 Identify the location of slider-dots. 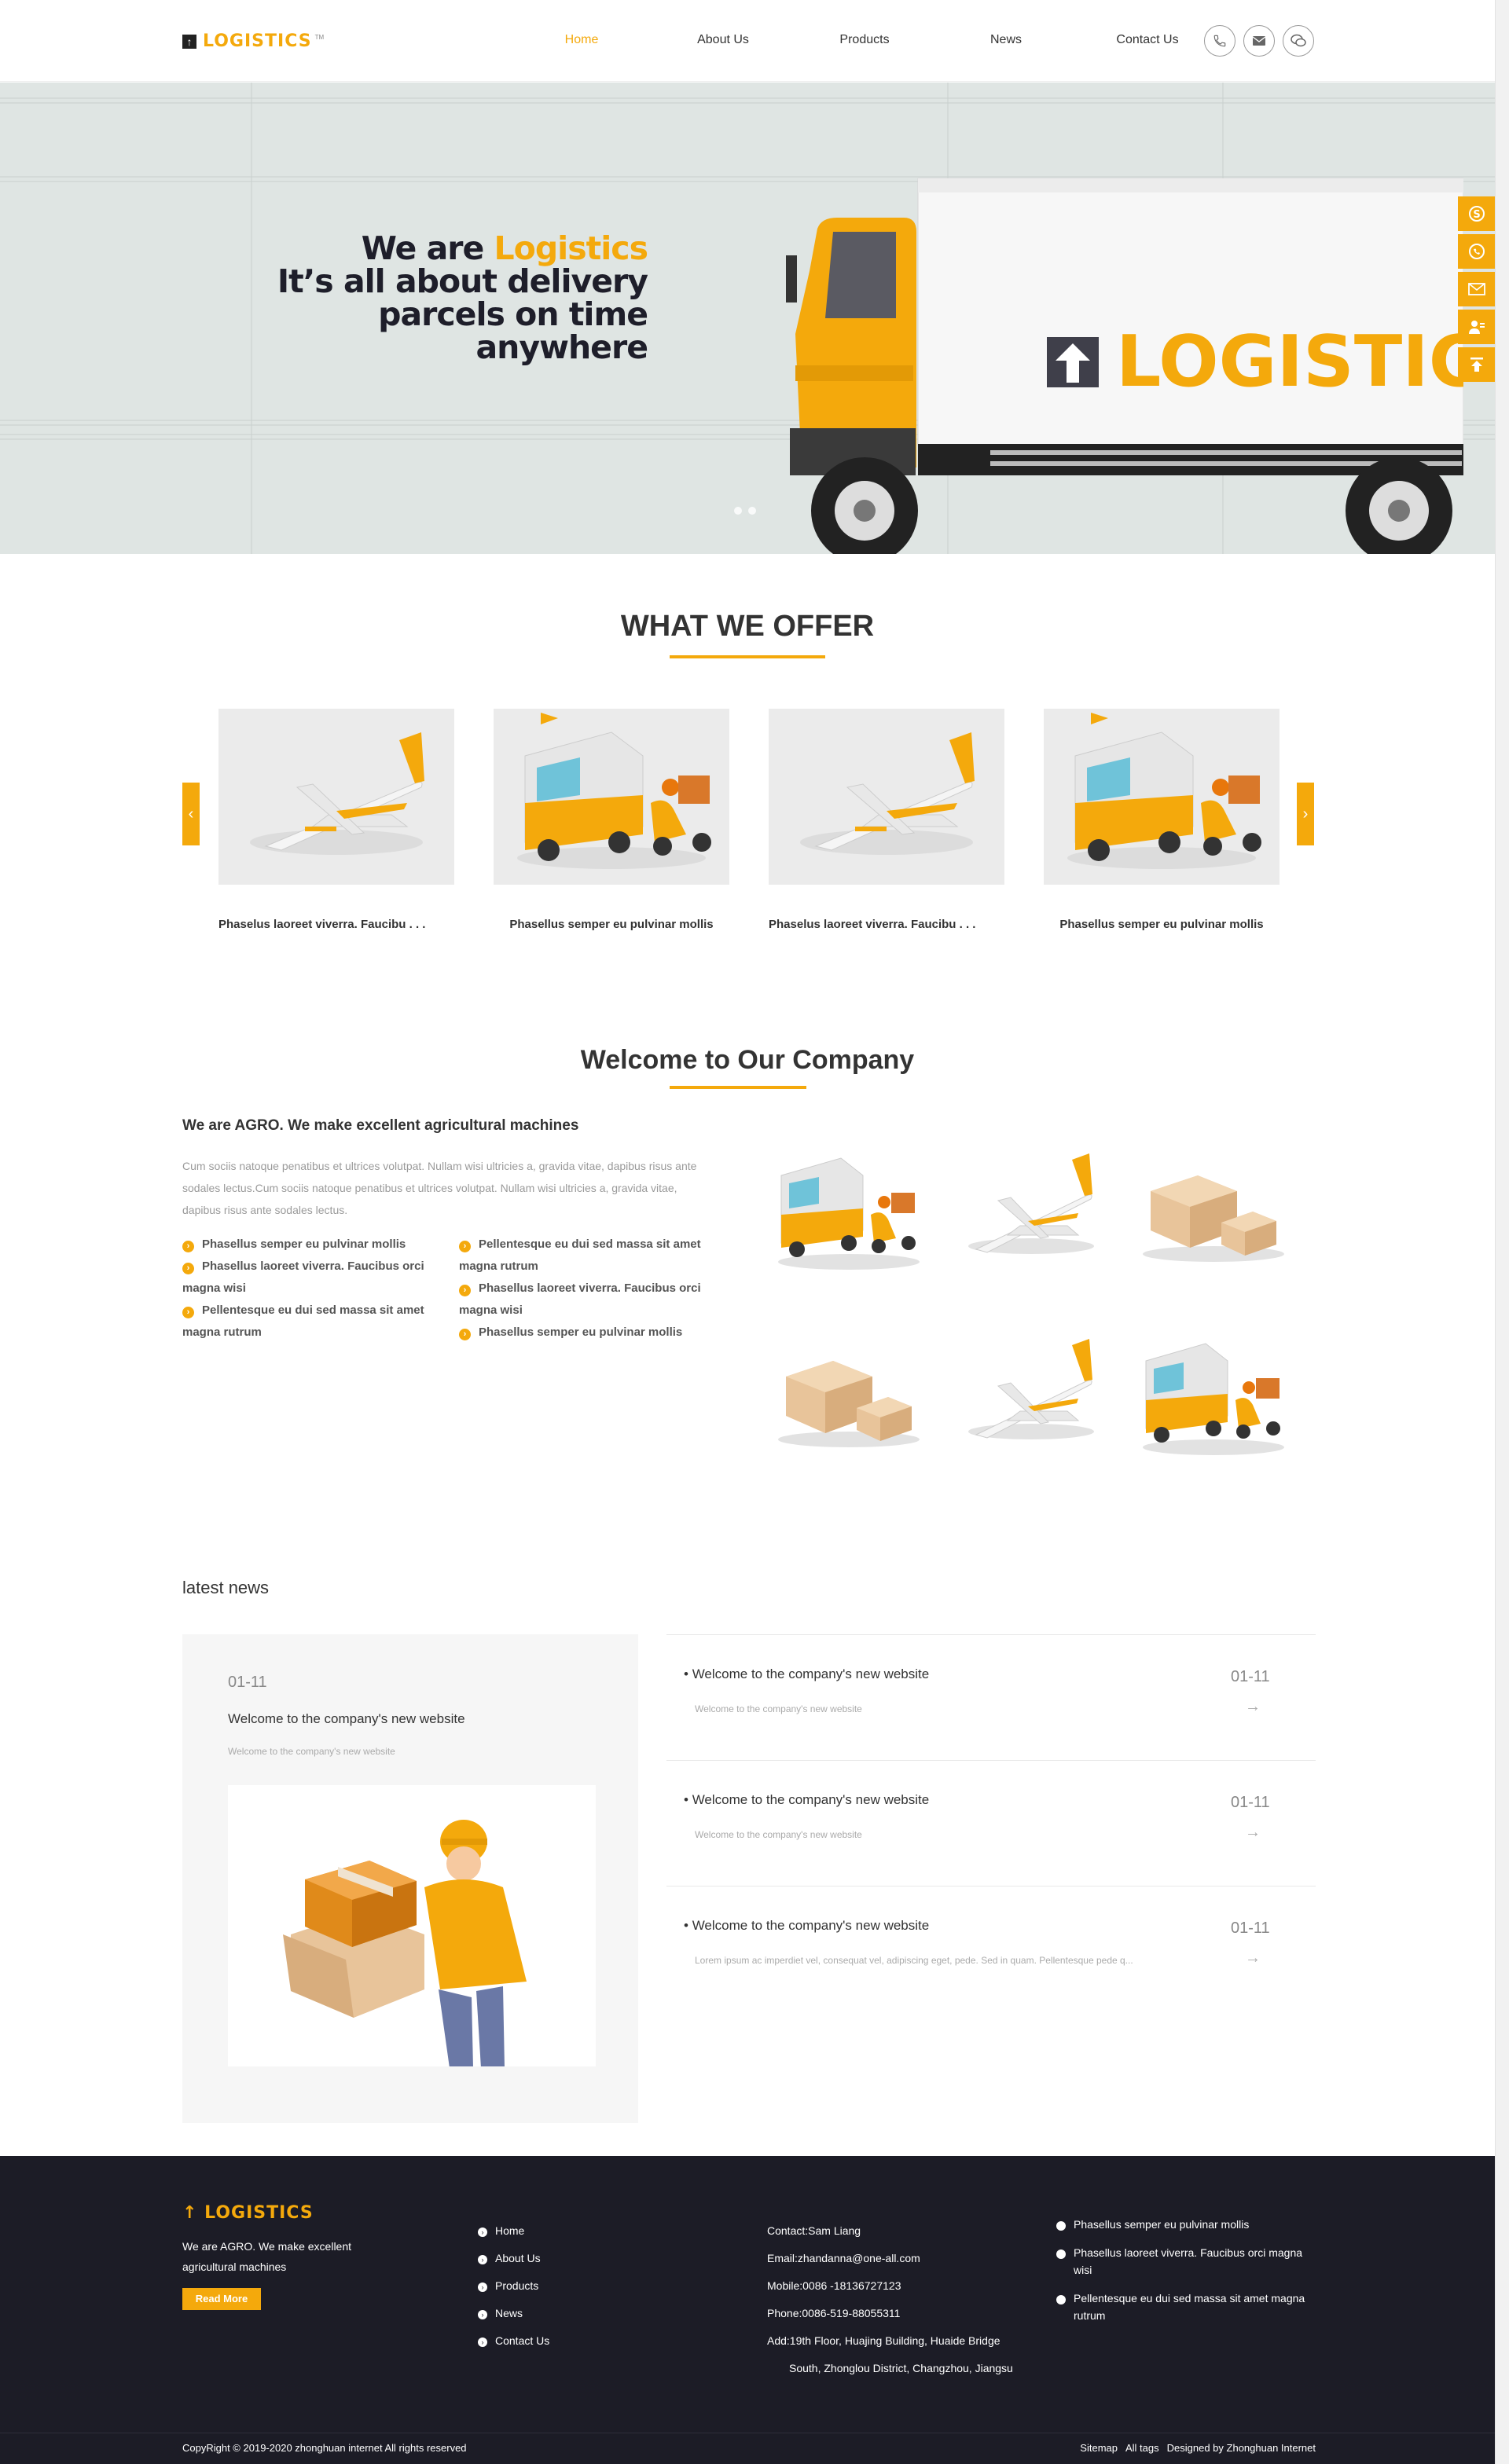
(745, 511).